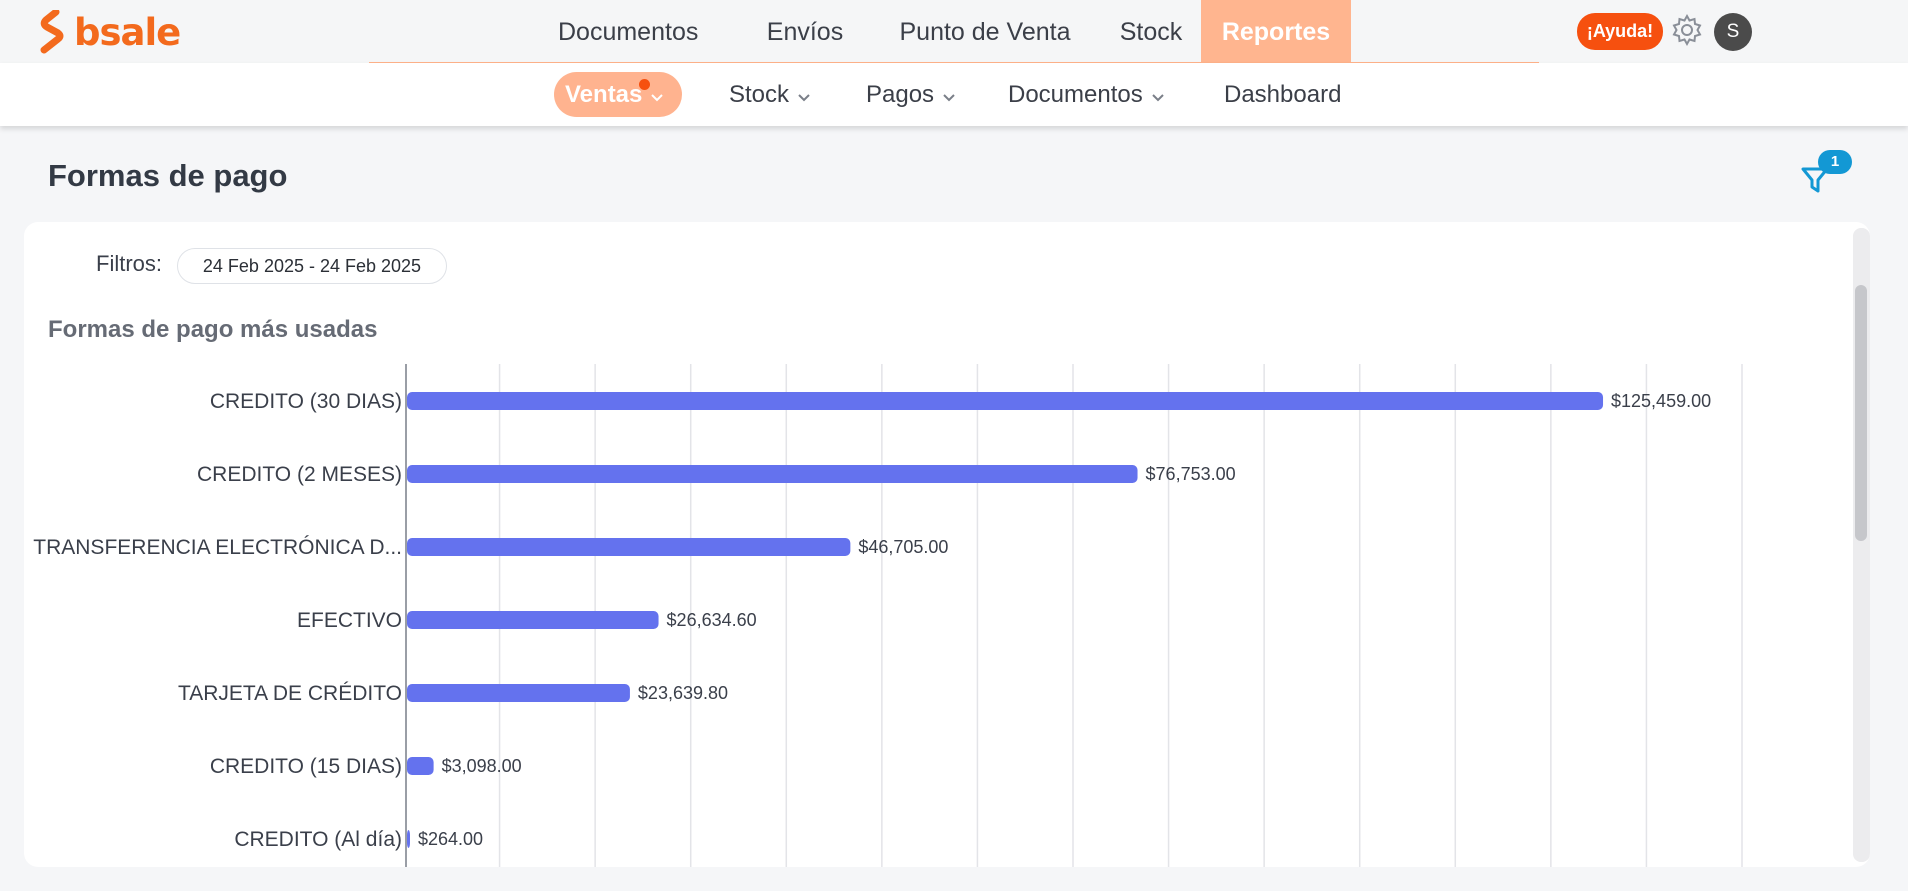 Image resolution: width=1908 pixels, height=891 pixels. I want to click on filter-count-badge: 1, so click(1835, 162).